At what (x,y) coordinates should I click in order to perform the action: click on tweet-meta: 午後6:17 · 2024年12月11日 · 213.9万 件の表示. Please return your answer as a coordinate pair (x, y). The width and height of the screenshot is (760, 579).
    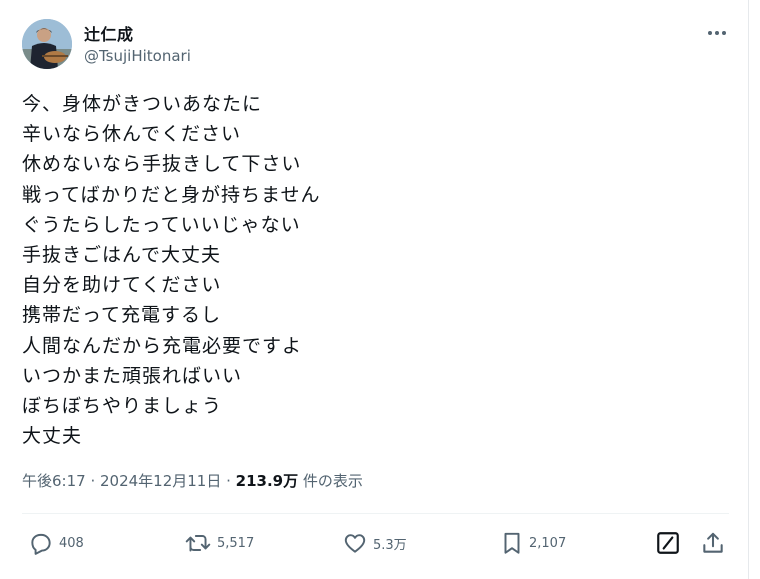
    Looking at the image, I should click on (192, 480).